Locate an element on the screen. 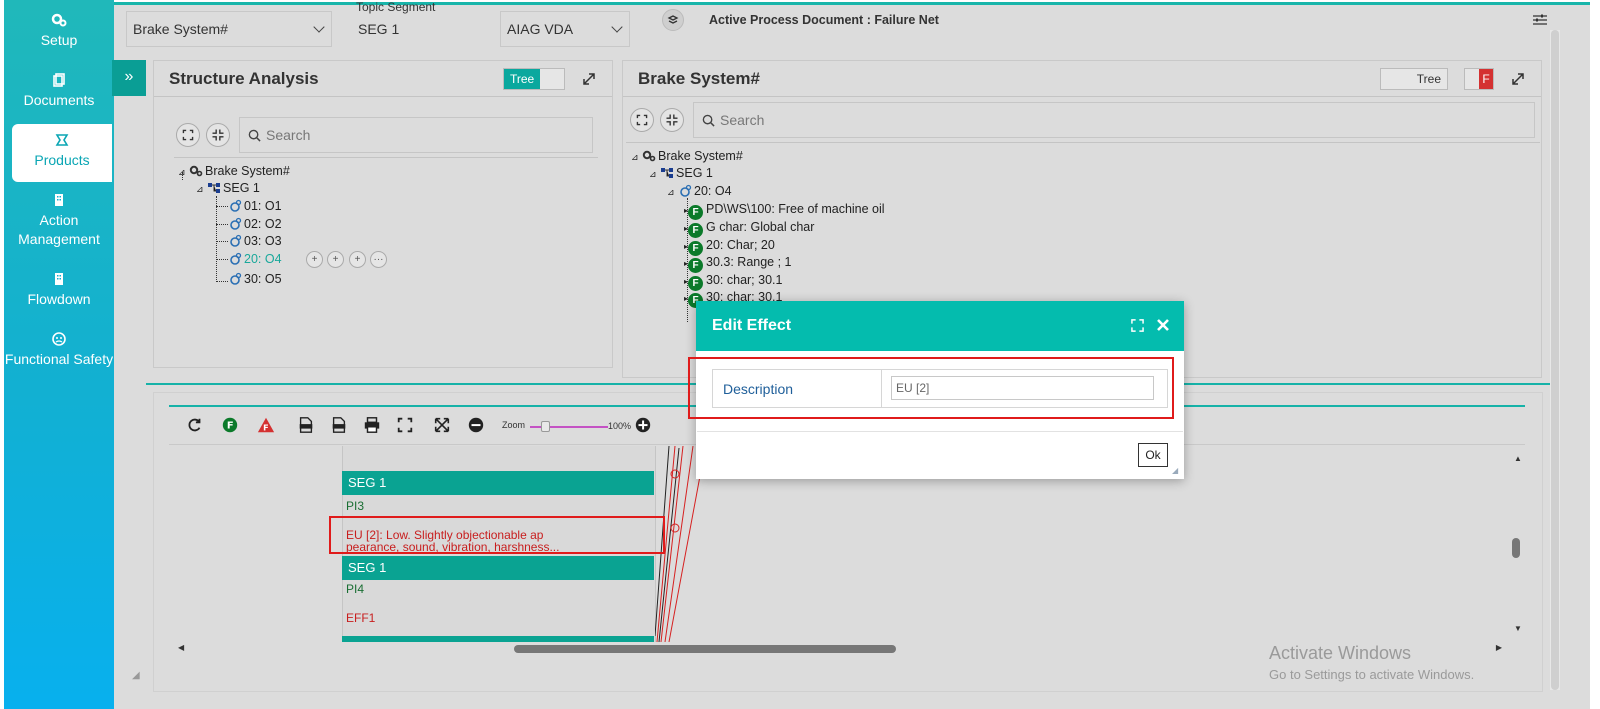 This screenshot has height=709, width=1600. nav-documents-label: Documents is located at coordinates (59, 100).